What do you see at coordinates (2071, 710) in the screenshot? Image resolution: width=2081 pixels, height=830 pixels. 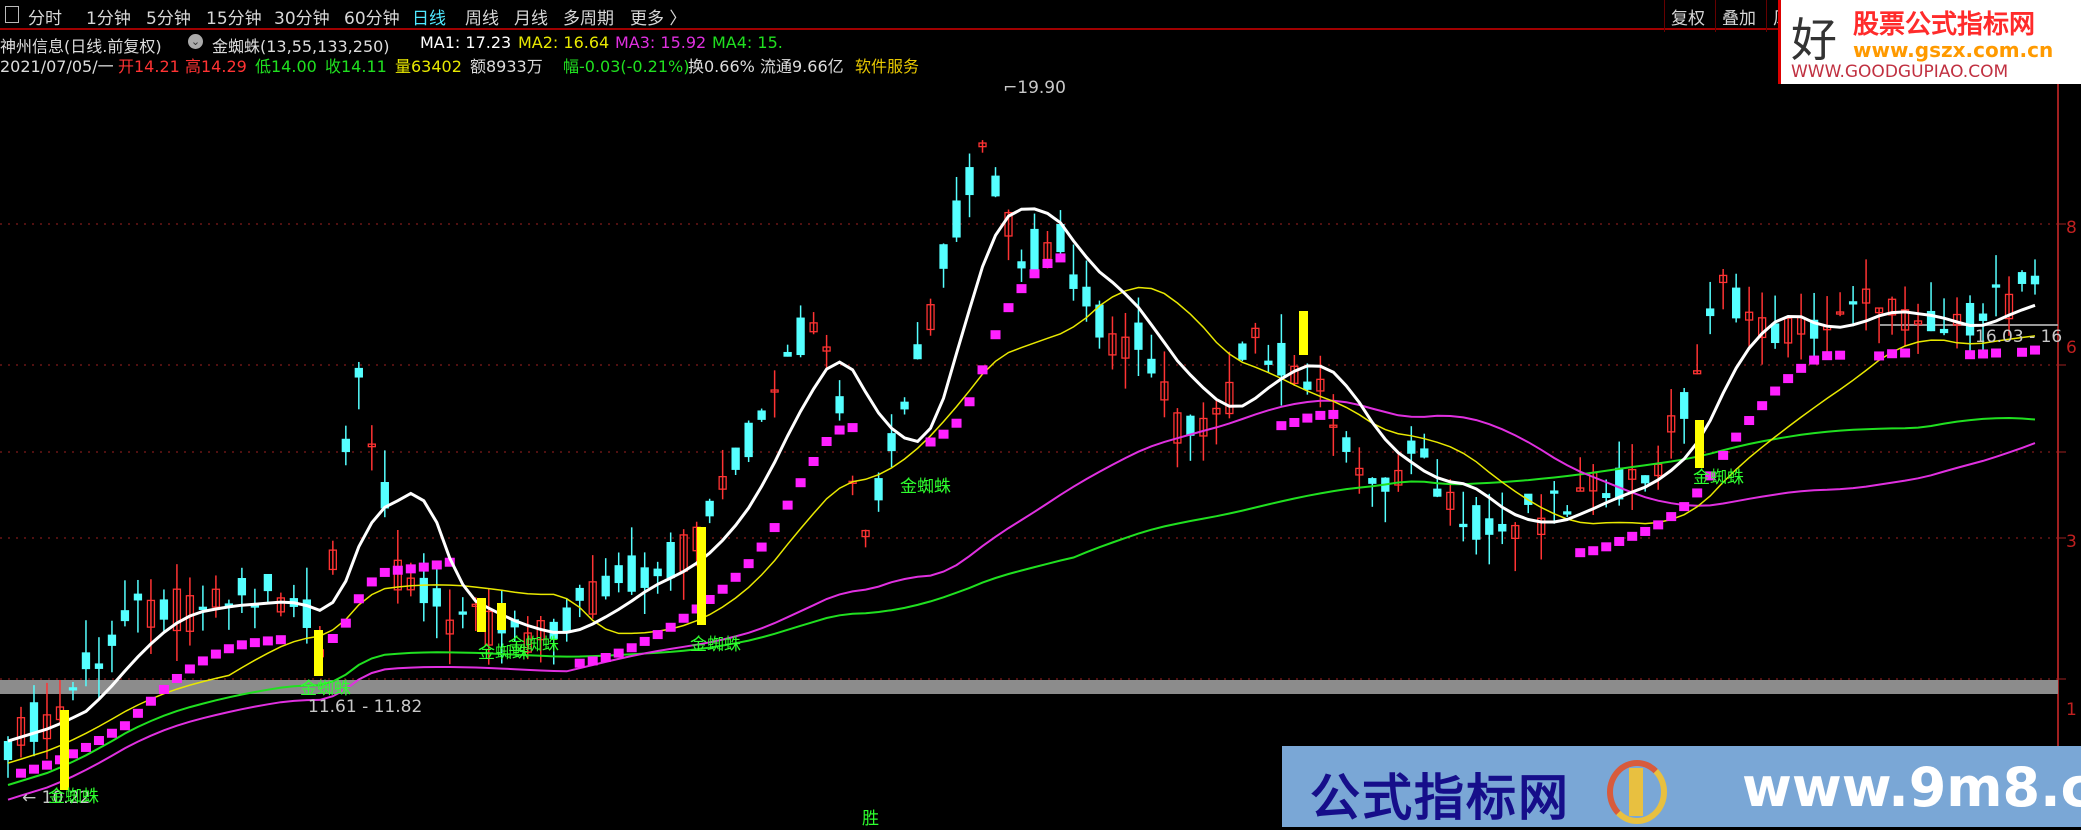 I see `y-axis-label: 1` at bounding box center [2071, 710].